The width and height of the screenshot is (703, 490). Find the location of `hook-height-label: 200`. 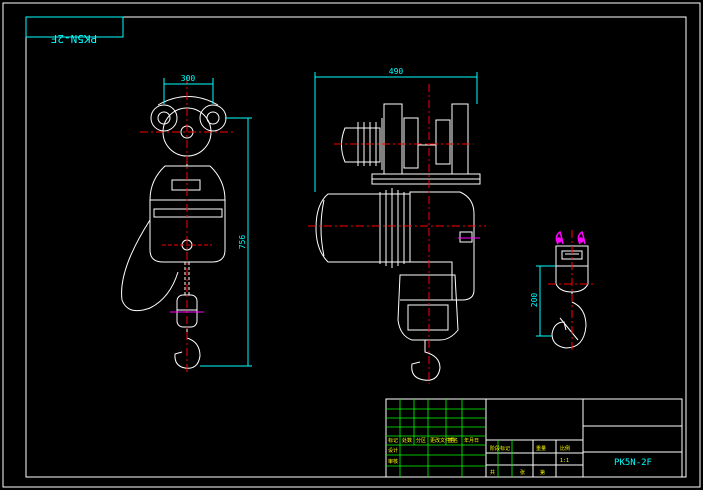

hook-height-label: 200 is located at coordinates (534, 300).